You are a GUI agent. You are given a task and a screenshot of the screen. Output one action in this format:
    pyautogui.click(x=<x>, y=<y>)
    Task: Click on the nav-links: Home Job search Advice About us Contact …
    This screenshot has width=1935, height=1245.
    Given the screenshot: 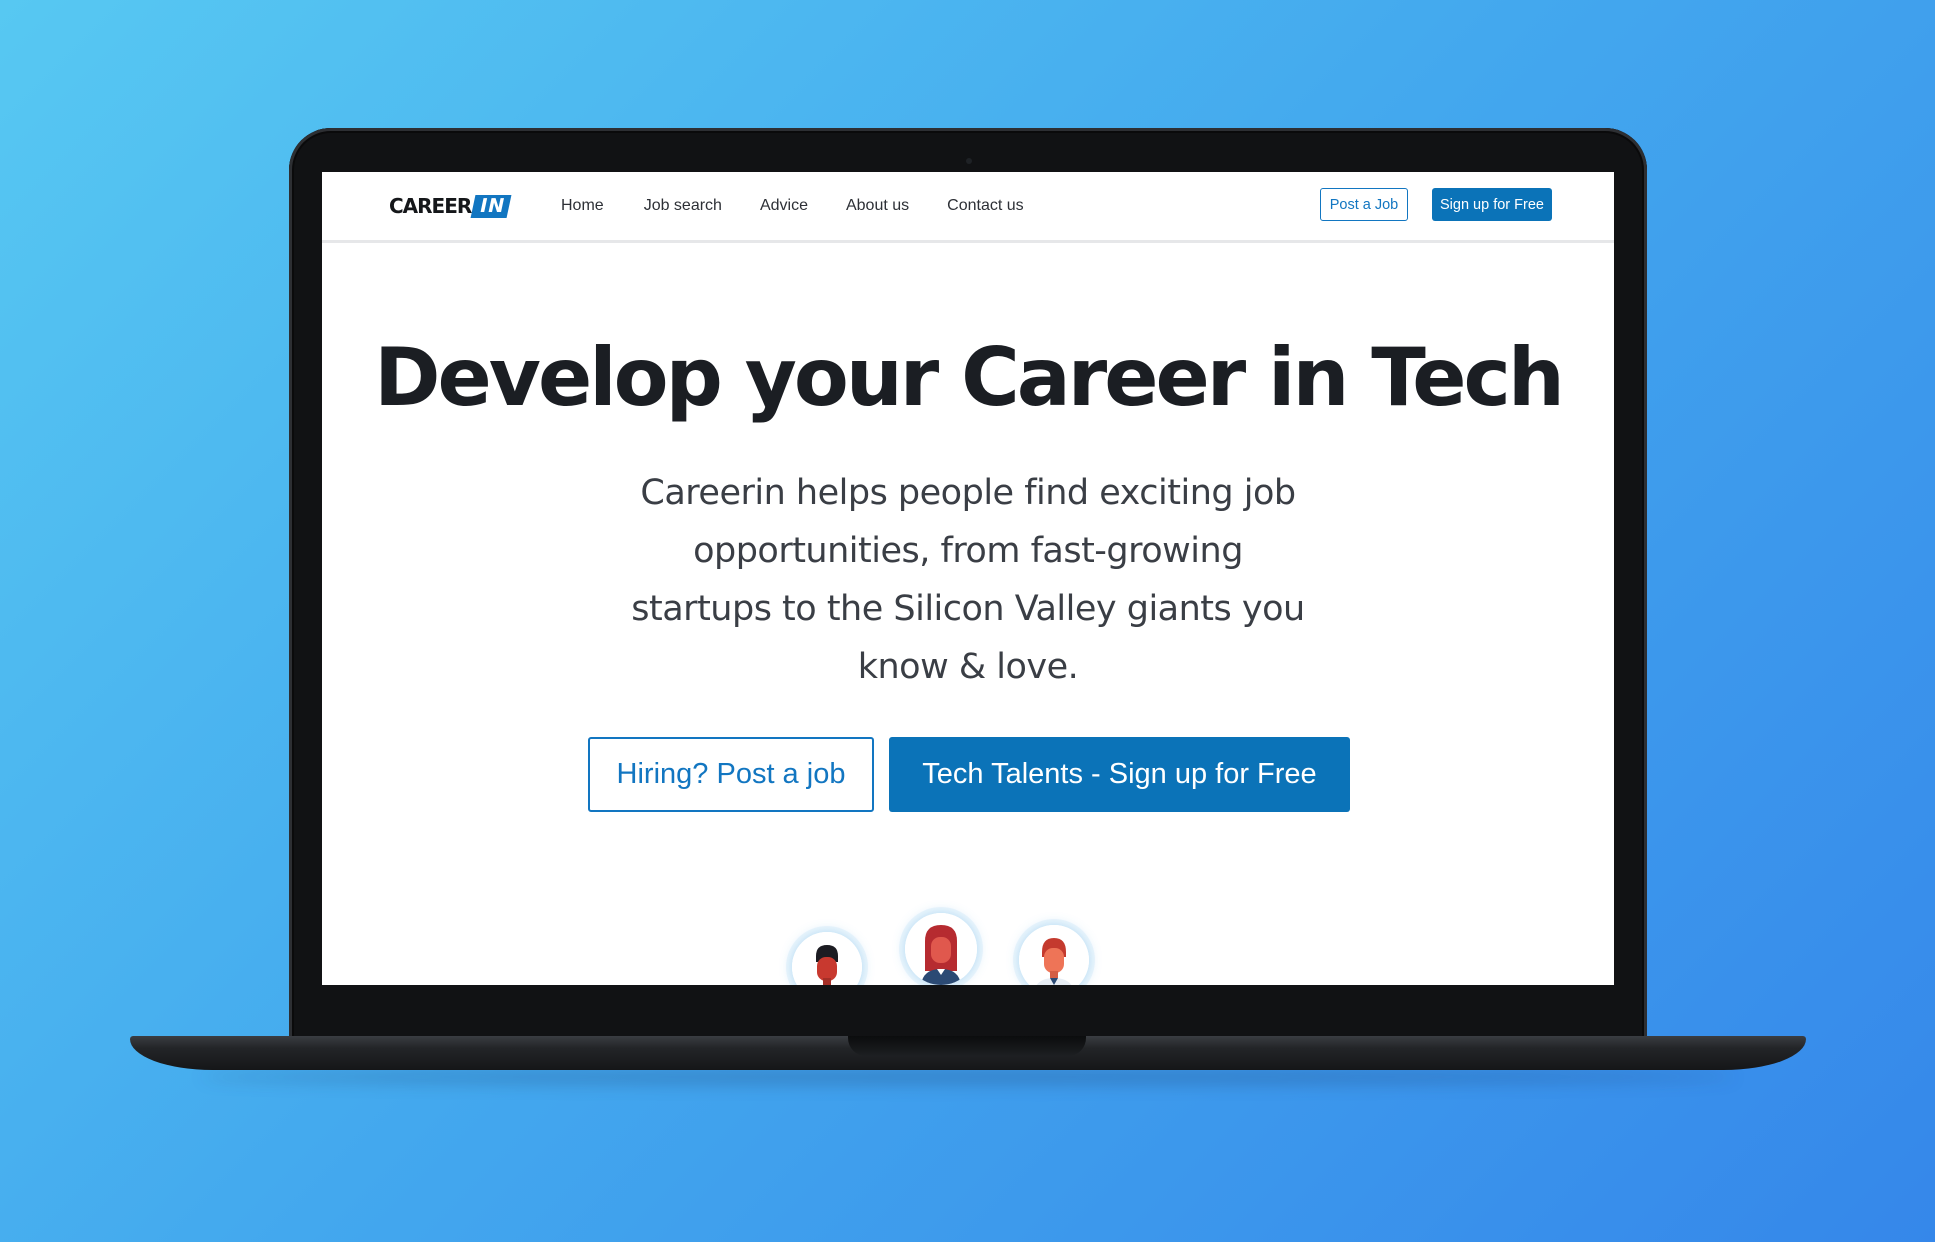 What is the action you would take?
    pyautogui.click(x=812, y=206)
    